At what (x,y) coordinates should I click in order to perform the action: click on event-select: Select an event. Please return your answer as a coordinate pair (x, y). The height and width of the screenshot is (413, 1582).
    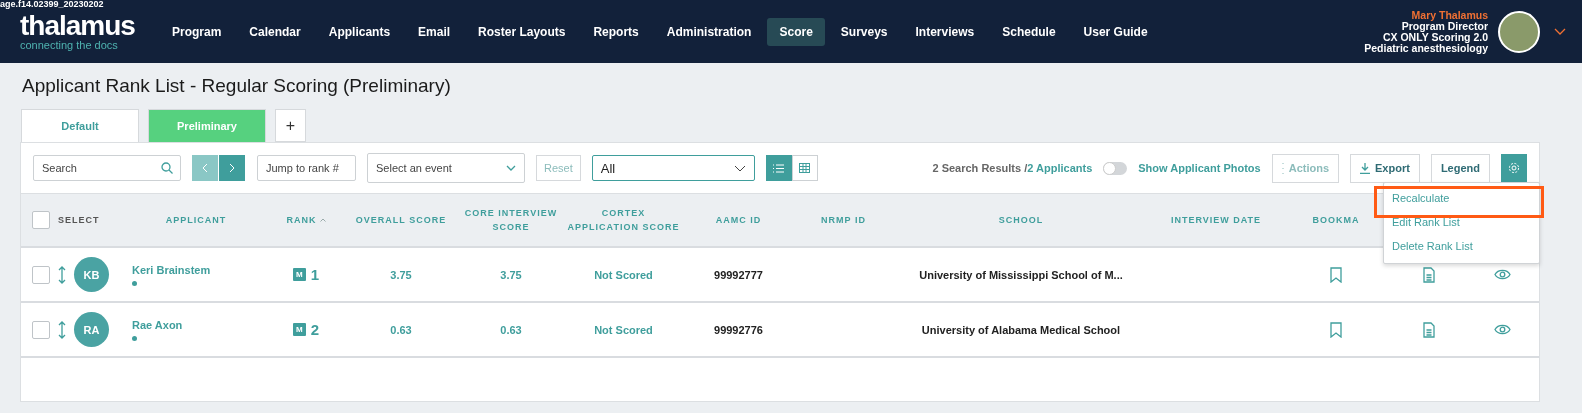
    Looking at the image, I should click on (446, 168).